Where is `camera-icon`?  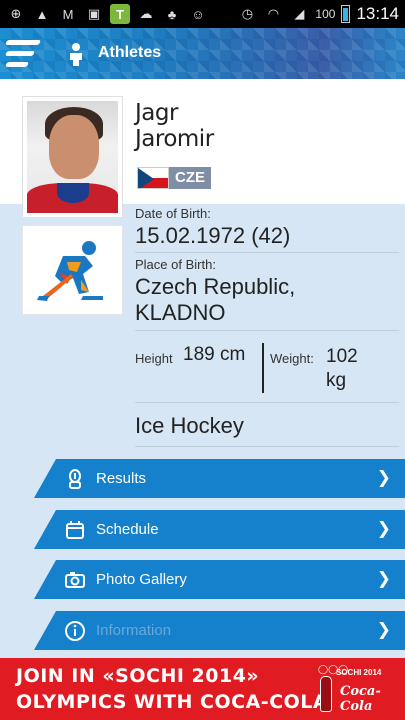
camera-icon is located at coordinates (75, 580).